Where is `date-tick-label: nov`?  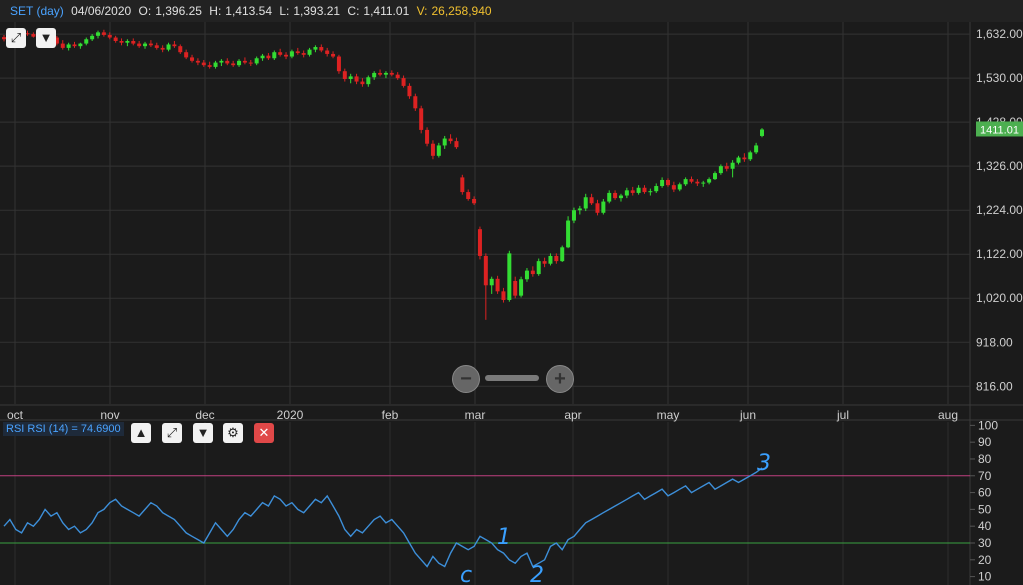 date-tick-label: nov is located at coordinates (109, 415).